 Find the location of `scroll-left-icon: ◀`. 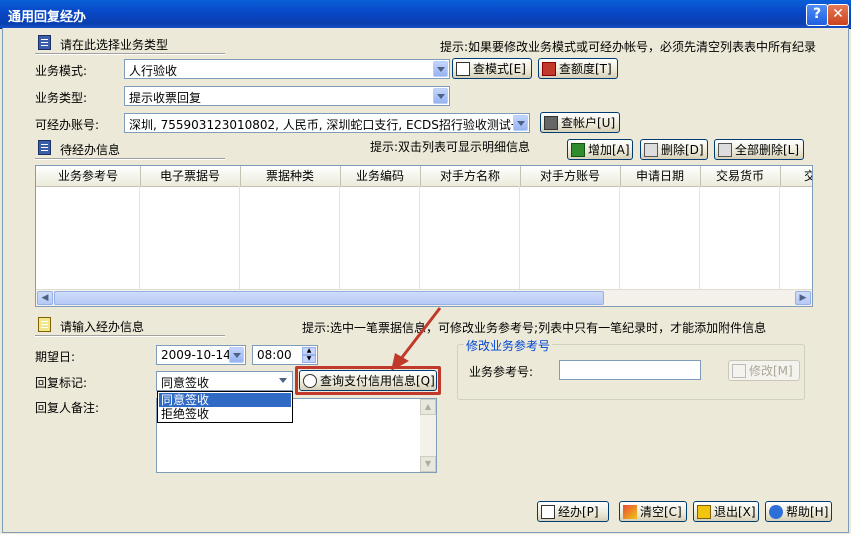

scroll-left-icon: ◀ is located at coordinates (45, 298).